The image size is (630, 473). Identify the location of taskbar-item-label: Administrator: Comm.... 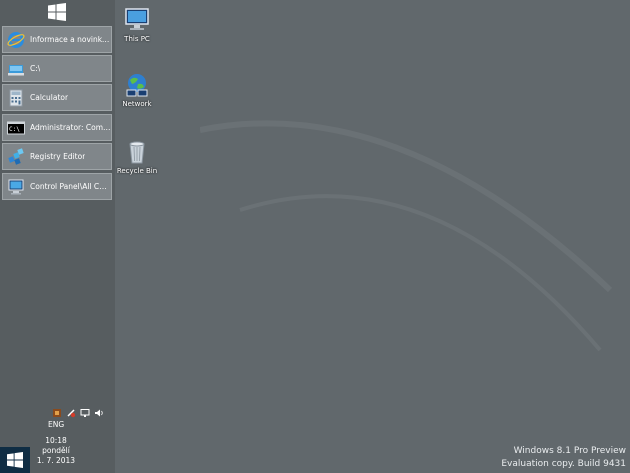
(70, 127).